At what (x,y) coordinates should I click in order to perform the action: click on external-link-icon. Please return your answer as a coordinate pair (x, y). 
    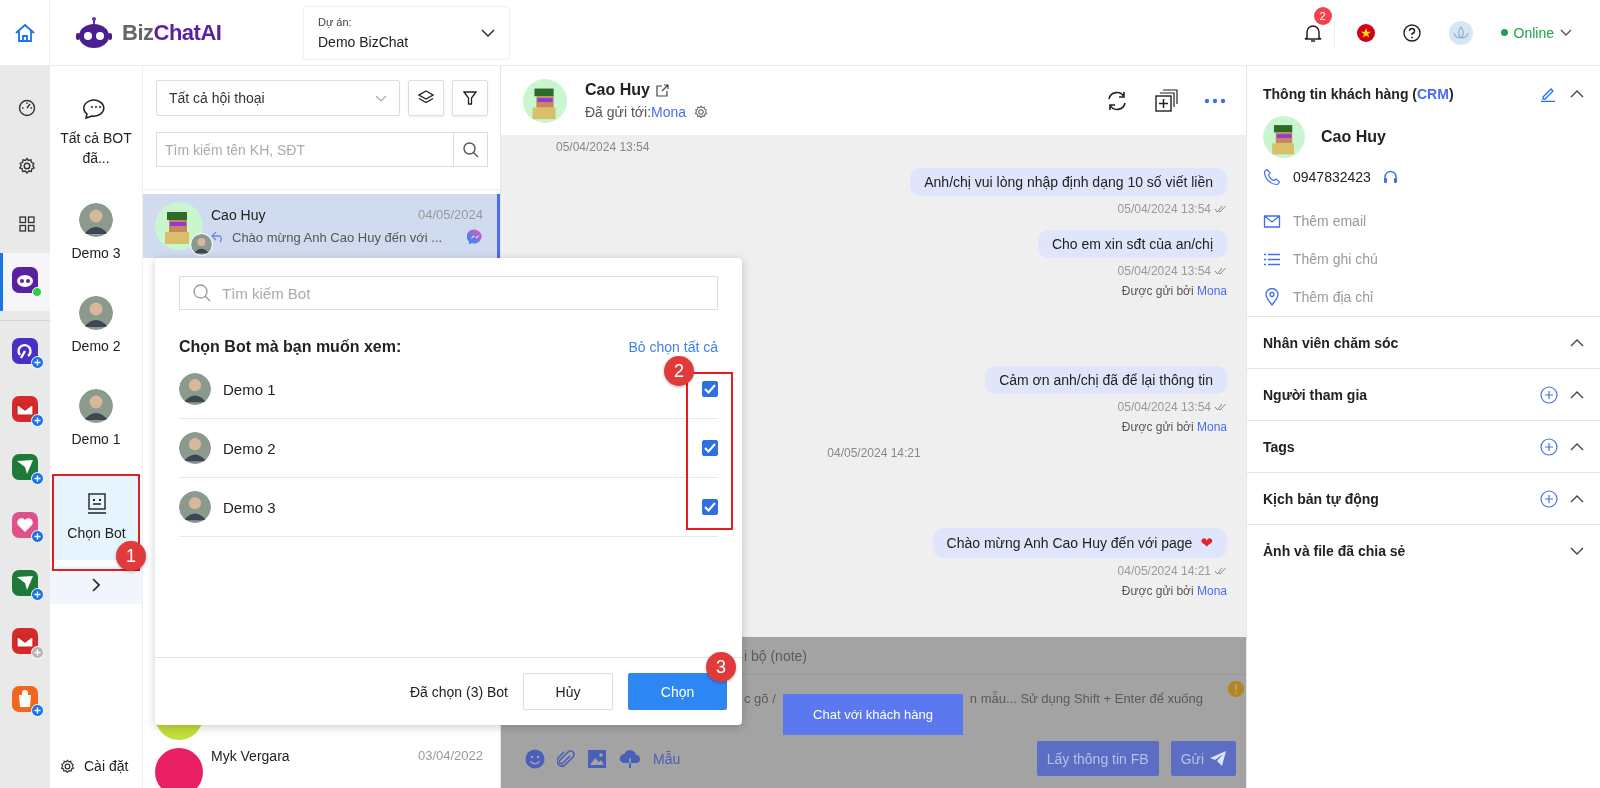
    Looking at the image, I should click on (662, 90).